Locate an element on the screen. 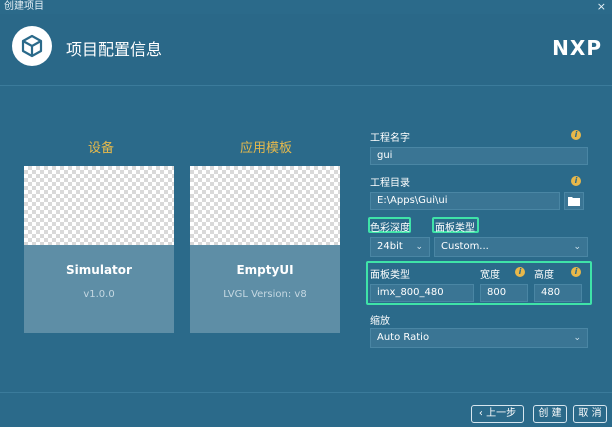 This screenshot has height=427, width=612. window-close-icon: × is located at coordinates (601, 7).